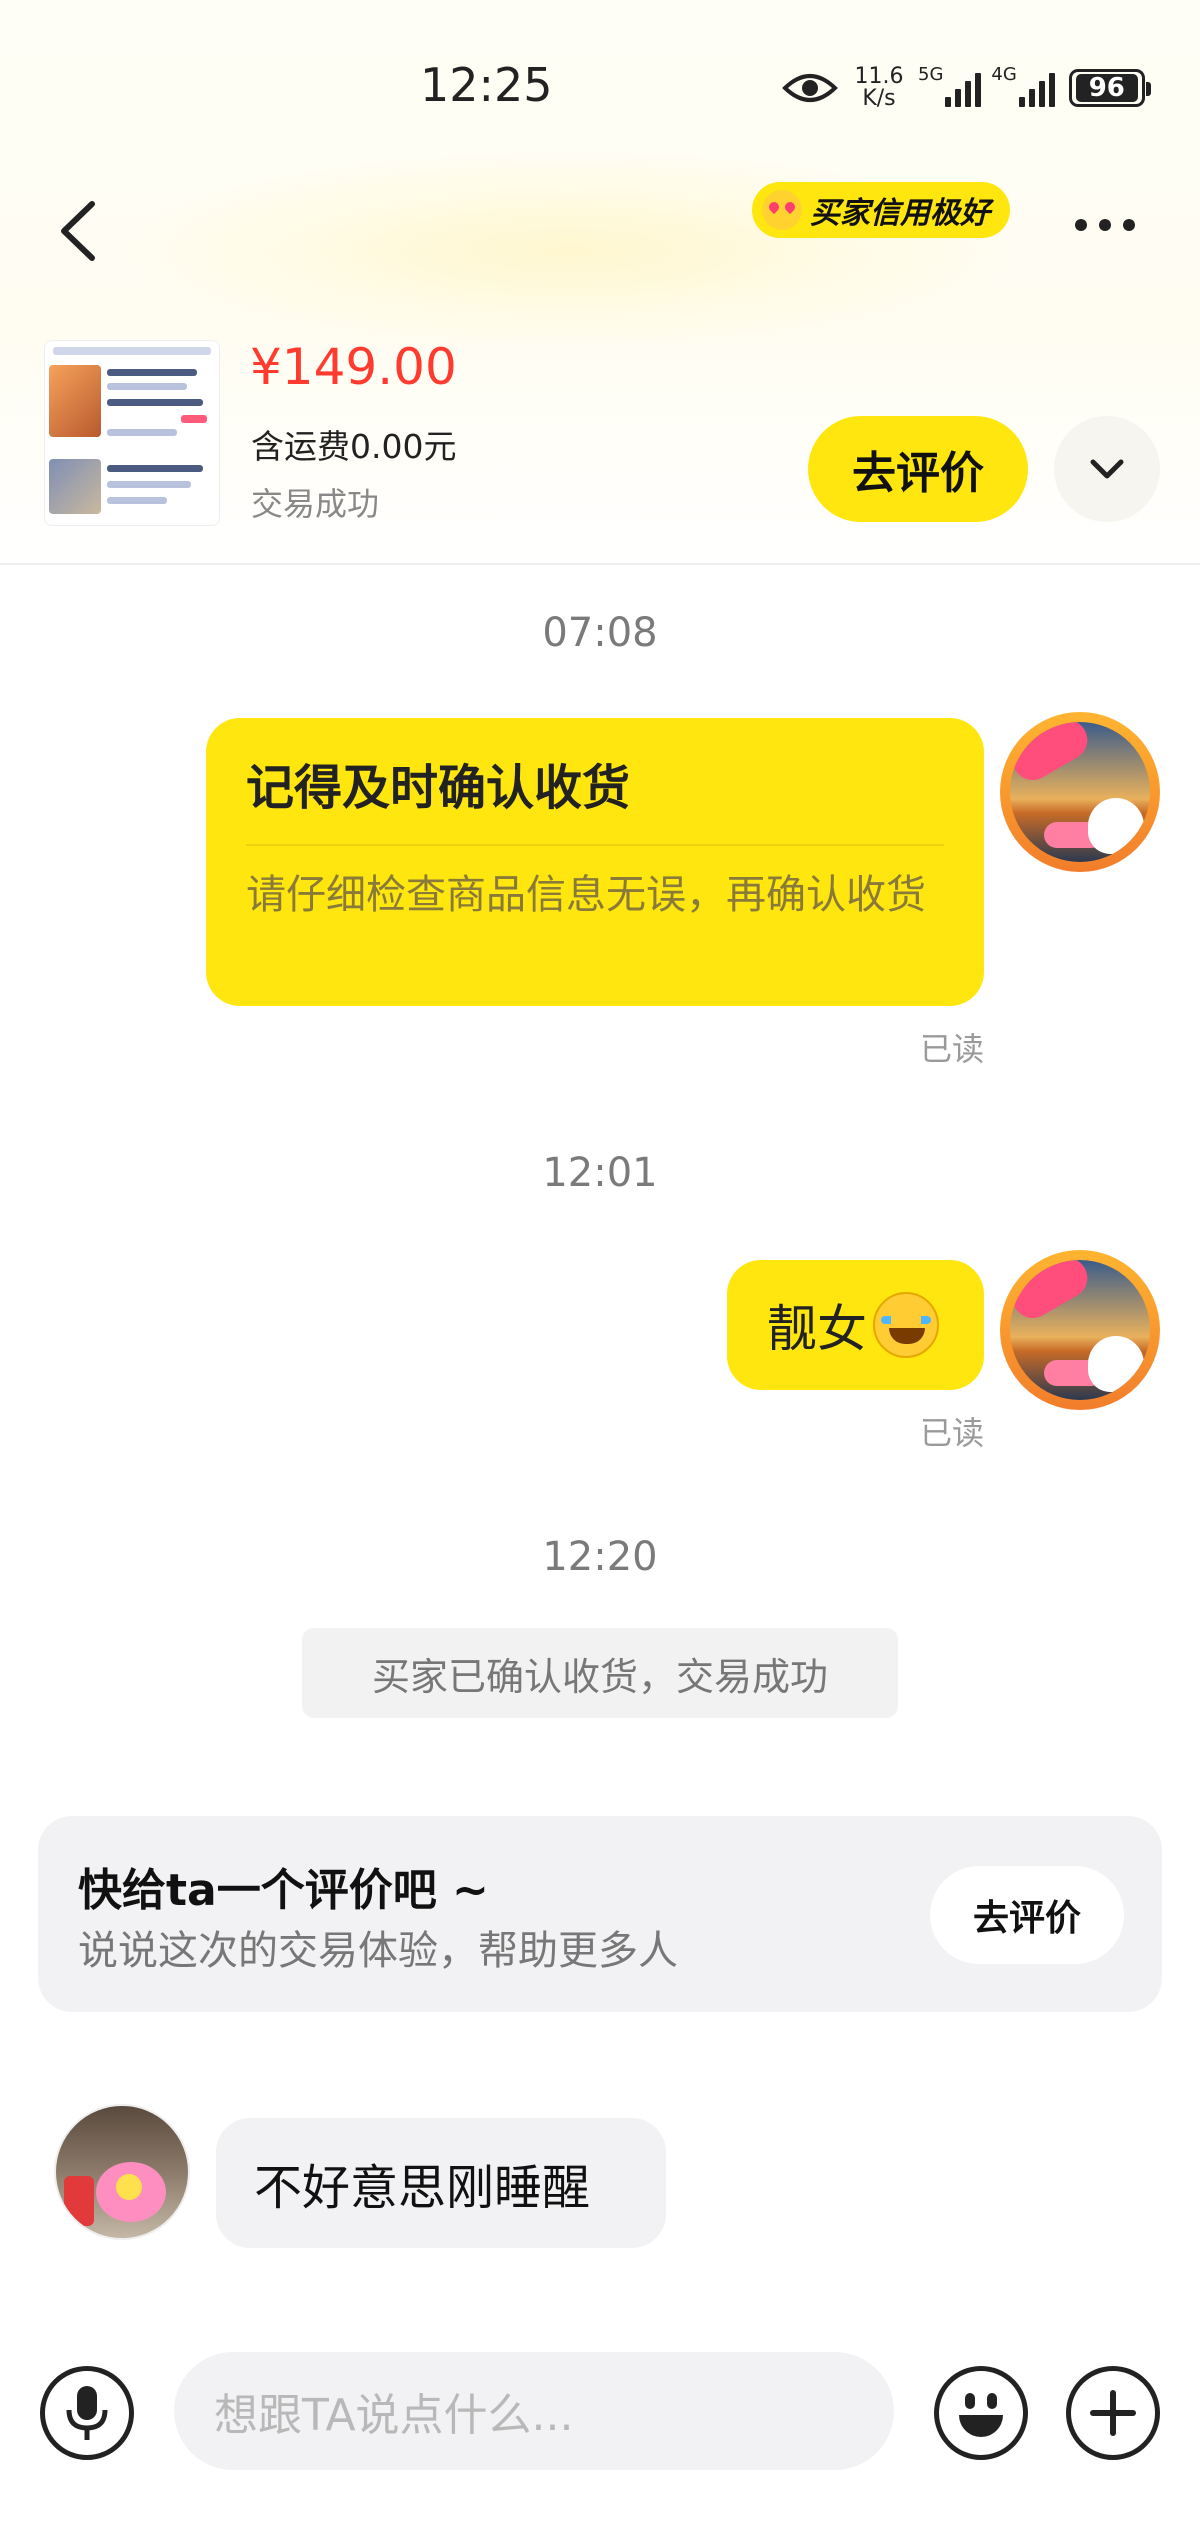  I want to click on eye-icon, so click(810, 88).